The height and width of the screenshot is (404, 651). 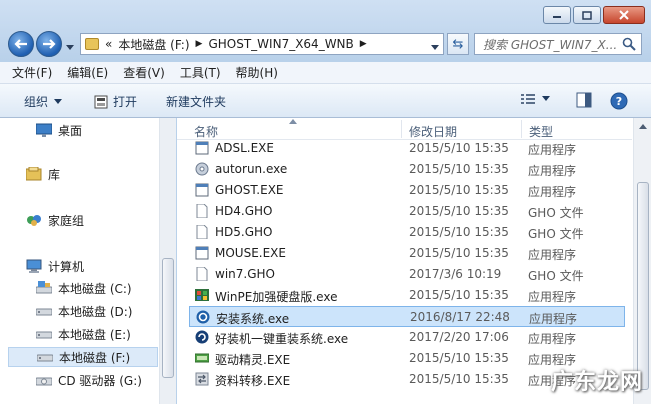 I want to click on file-name: 驱动精灵.EXE, so click(x=253, y=360).